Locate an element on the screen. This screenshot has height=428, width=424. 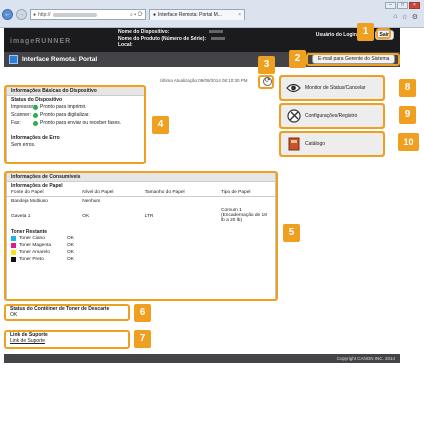
callout-badge: 3 is located at coordinates (266, 65).